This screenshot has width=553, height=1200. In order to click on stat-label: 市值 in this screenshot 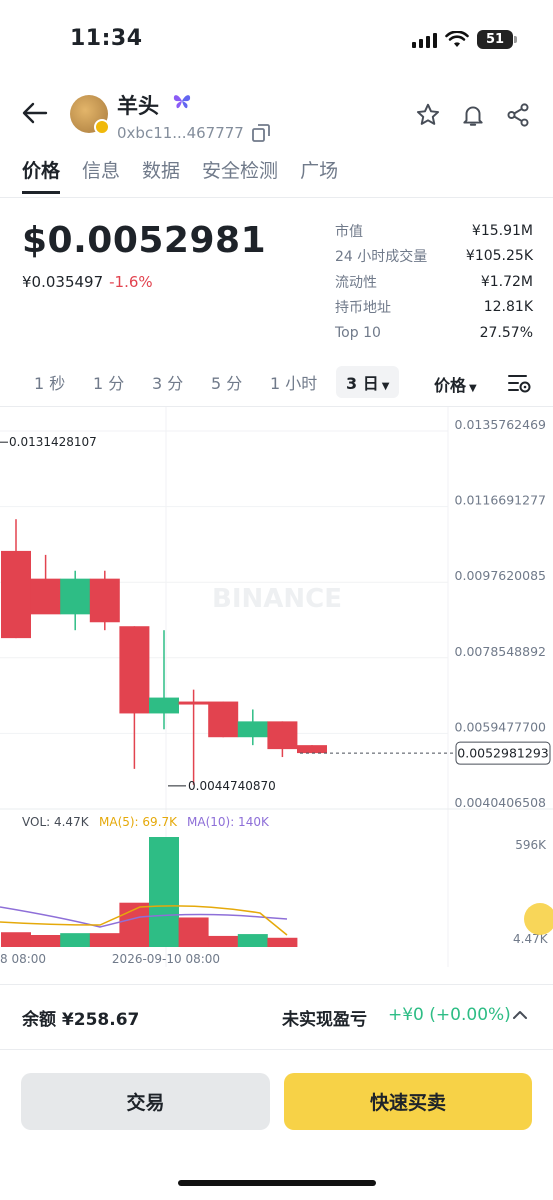, I will do `click(349, 231)`.